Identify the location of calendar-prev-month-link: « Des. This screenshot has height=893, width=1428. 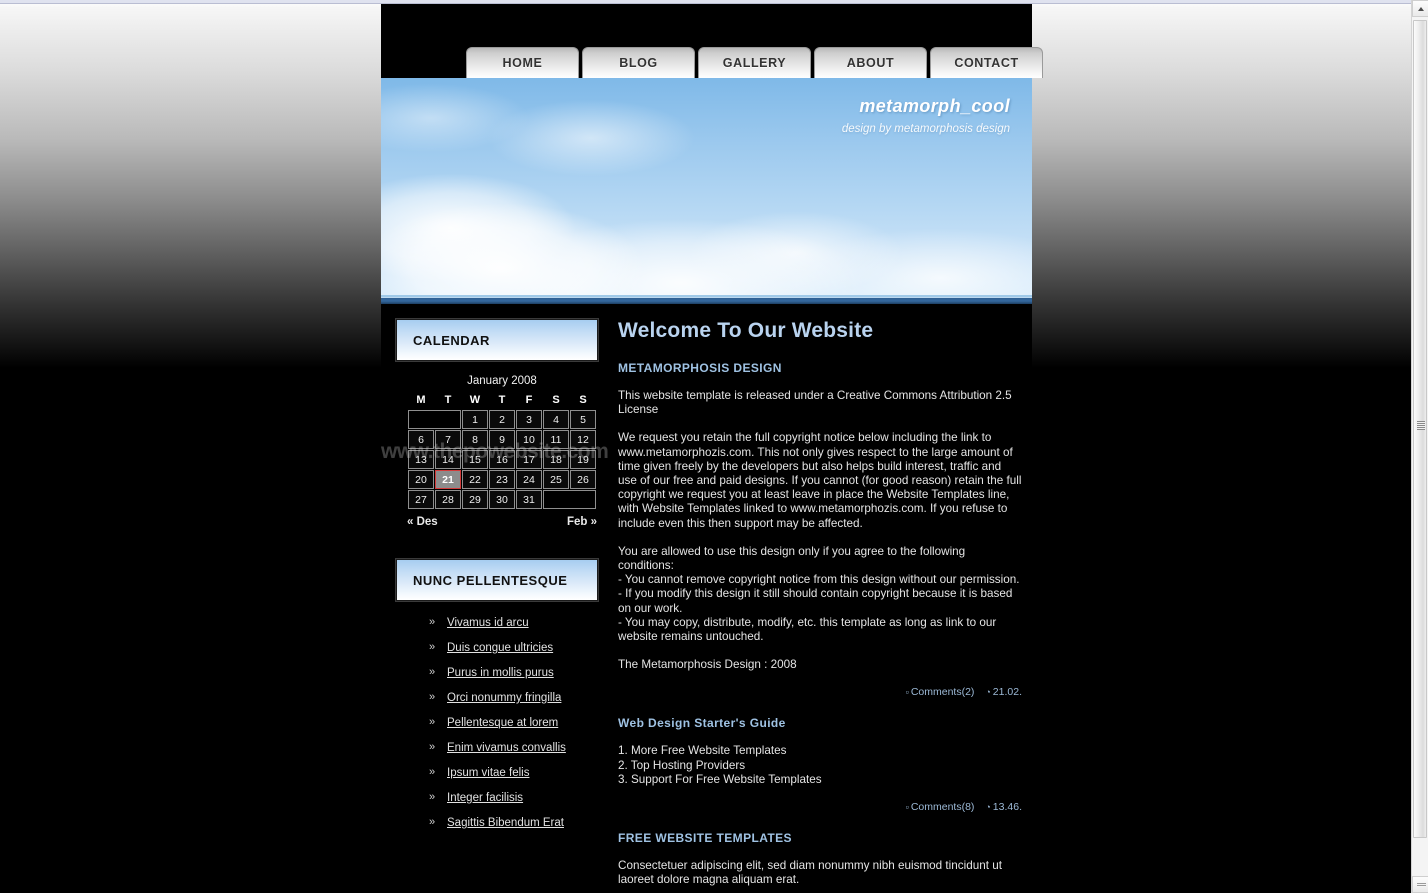
(422, 522).